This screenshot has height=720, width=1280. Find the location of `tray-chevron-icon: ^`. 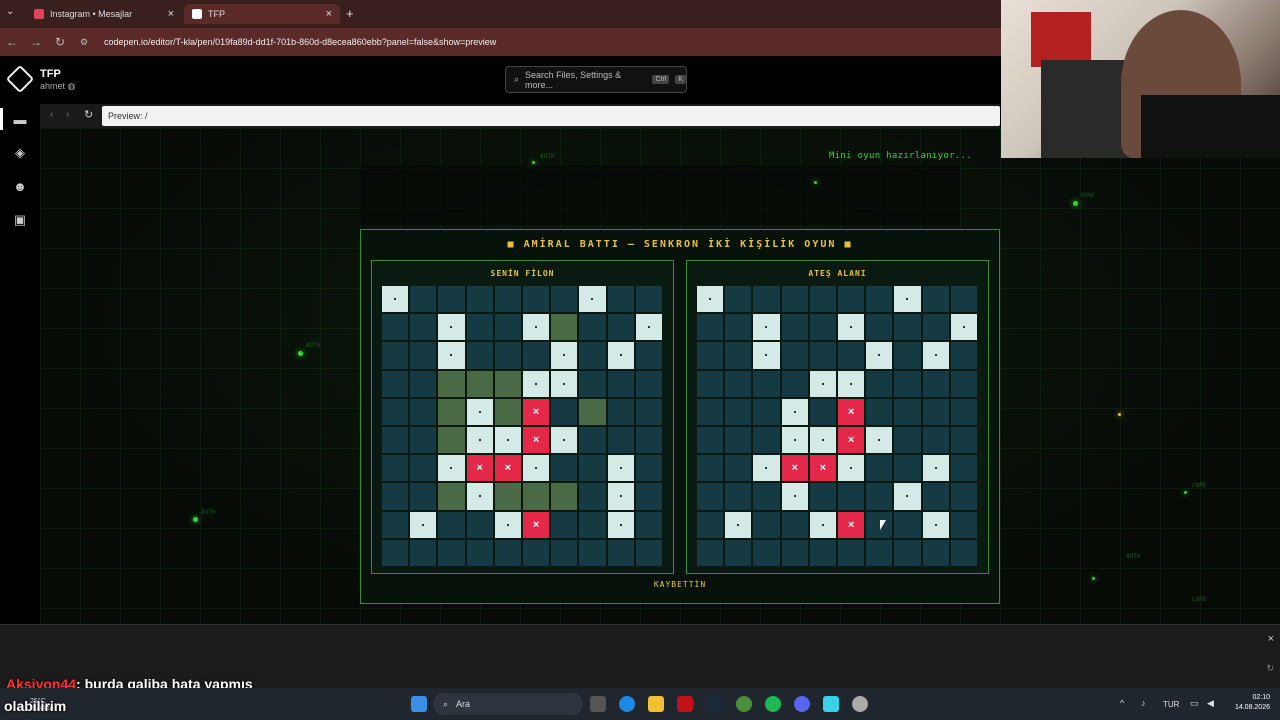

tray-chevron-icon: ^ is located at coordinates (1122, 703).